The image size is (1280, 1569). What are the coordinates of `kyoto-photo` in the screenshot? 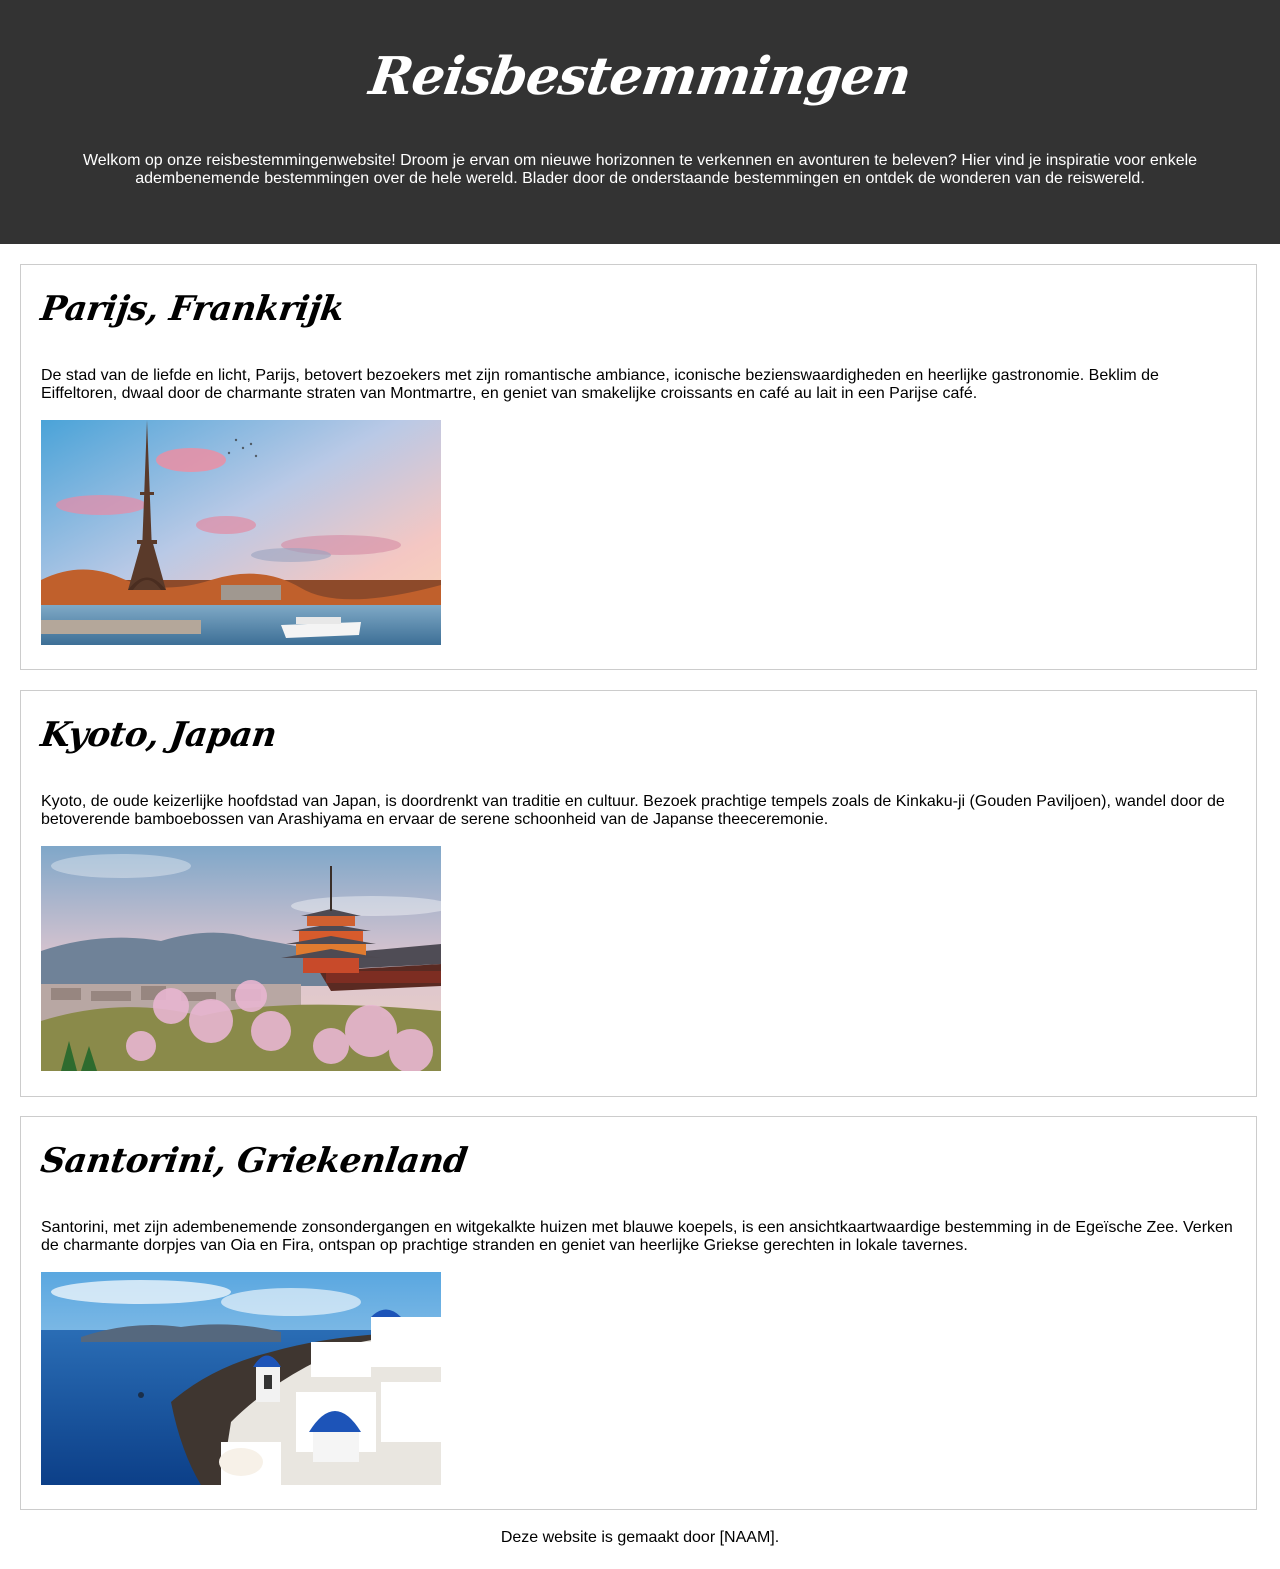 It's located at (241, 958).